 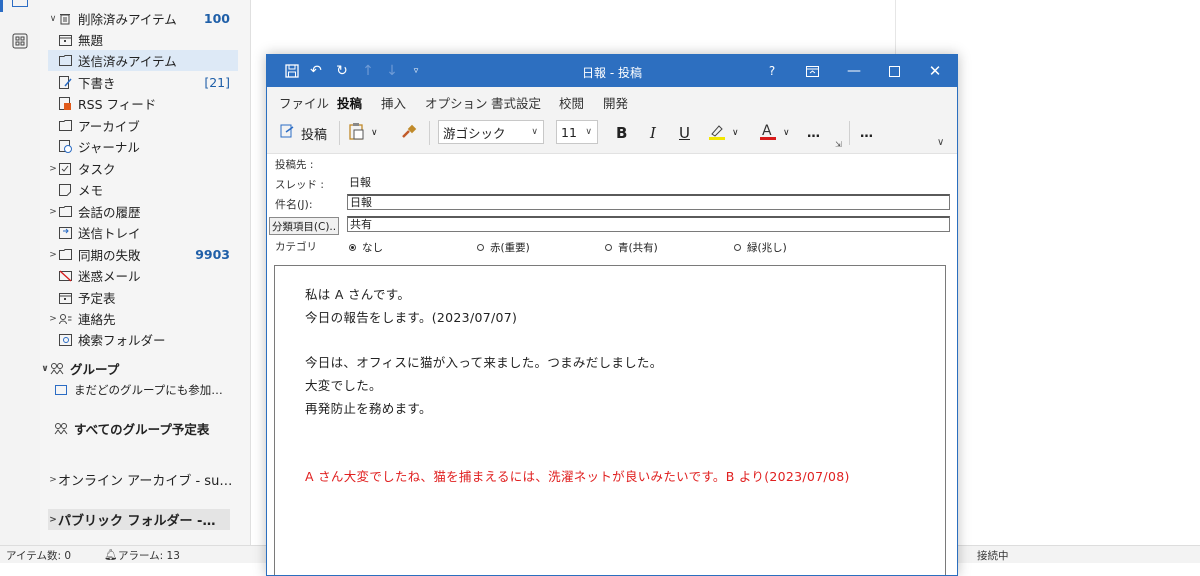 What do you see at coordinates (684, 133) in the screenshot?
I see `underline-button: U` at bounding box center [684, 133].